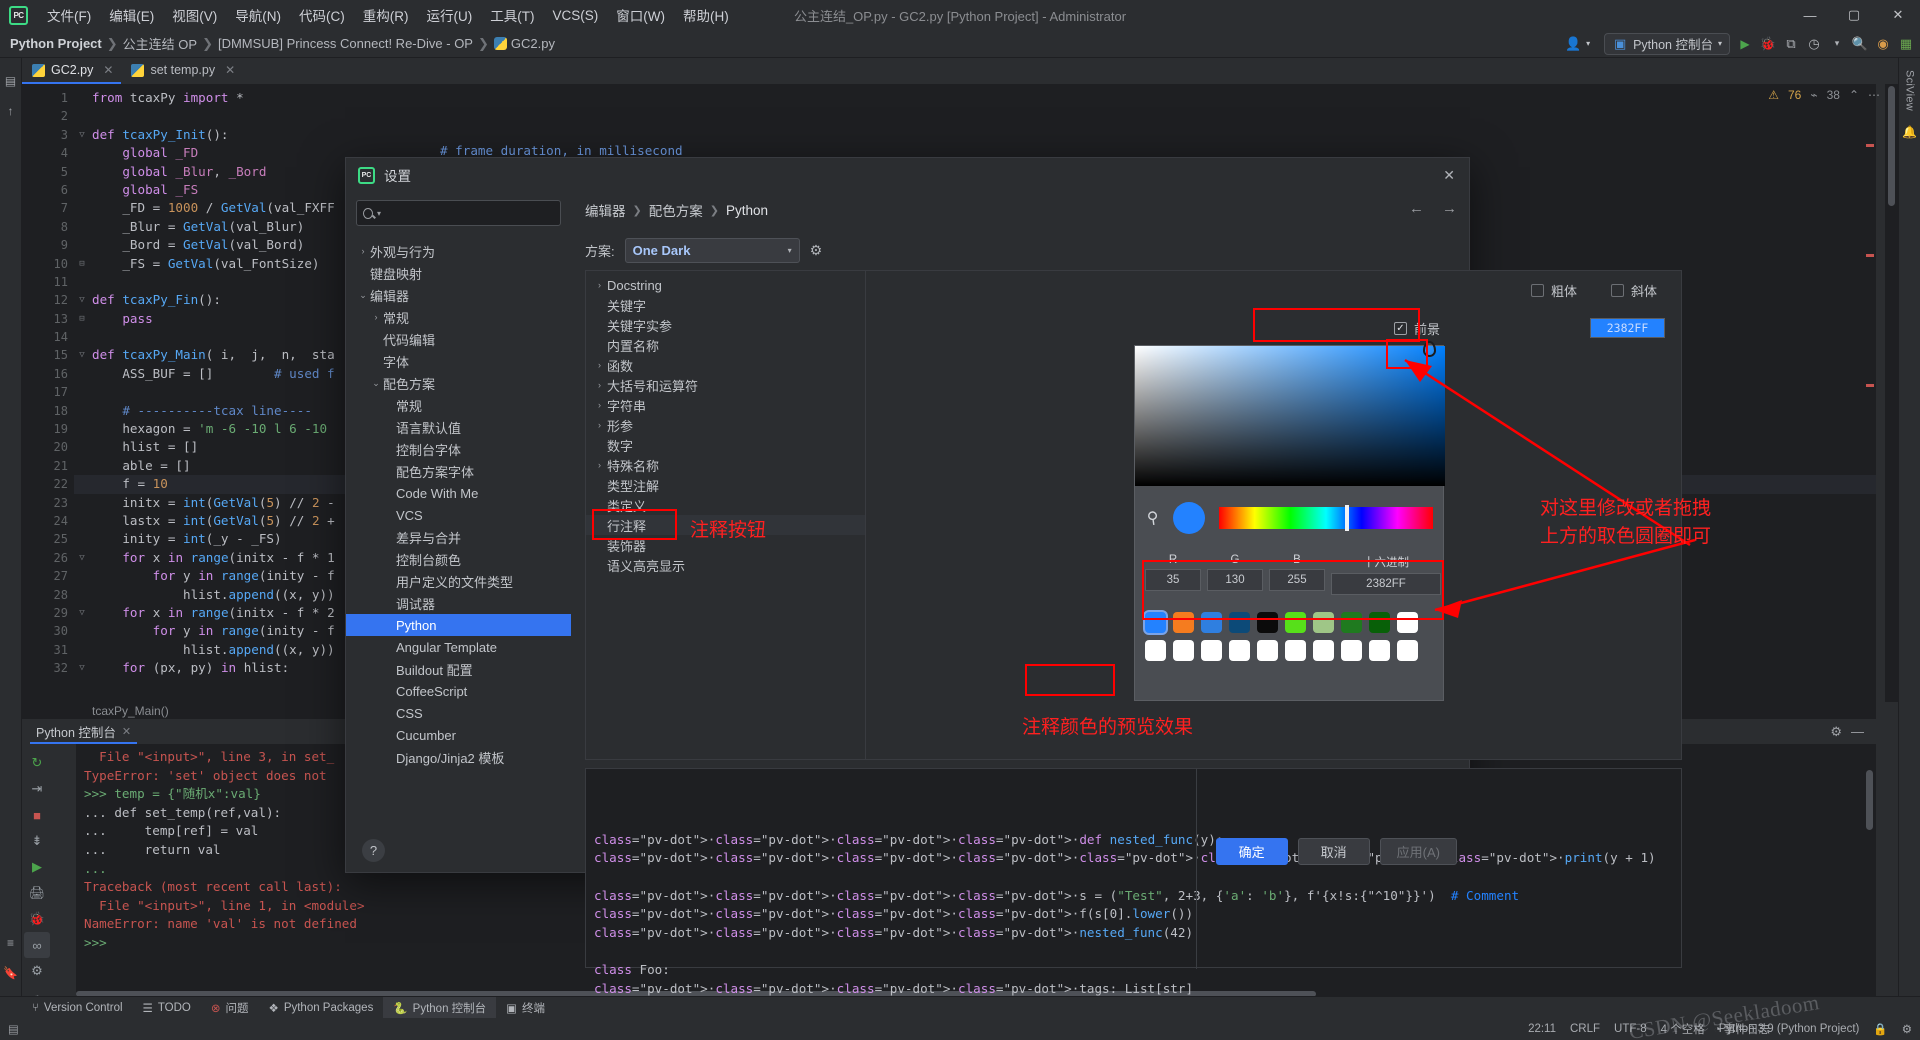 This screenshot has height=1040, width=1920. Describe the element at coordinates (1837, 44) in the screenshot. I see `more-actions-icon: ▾` at that location.